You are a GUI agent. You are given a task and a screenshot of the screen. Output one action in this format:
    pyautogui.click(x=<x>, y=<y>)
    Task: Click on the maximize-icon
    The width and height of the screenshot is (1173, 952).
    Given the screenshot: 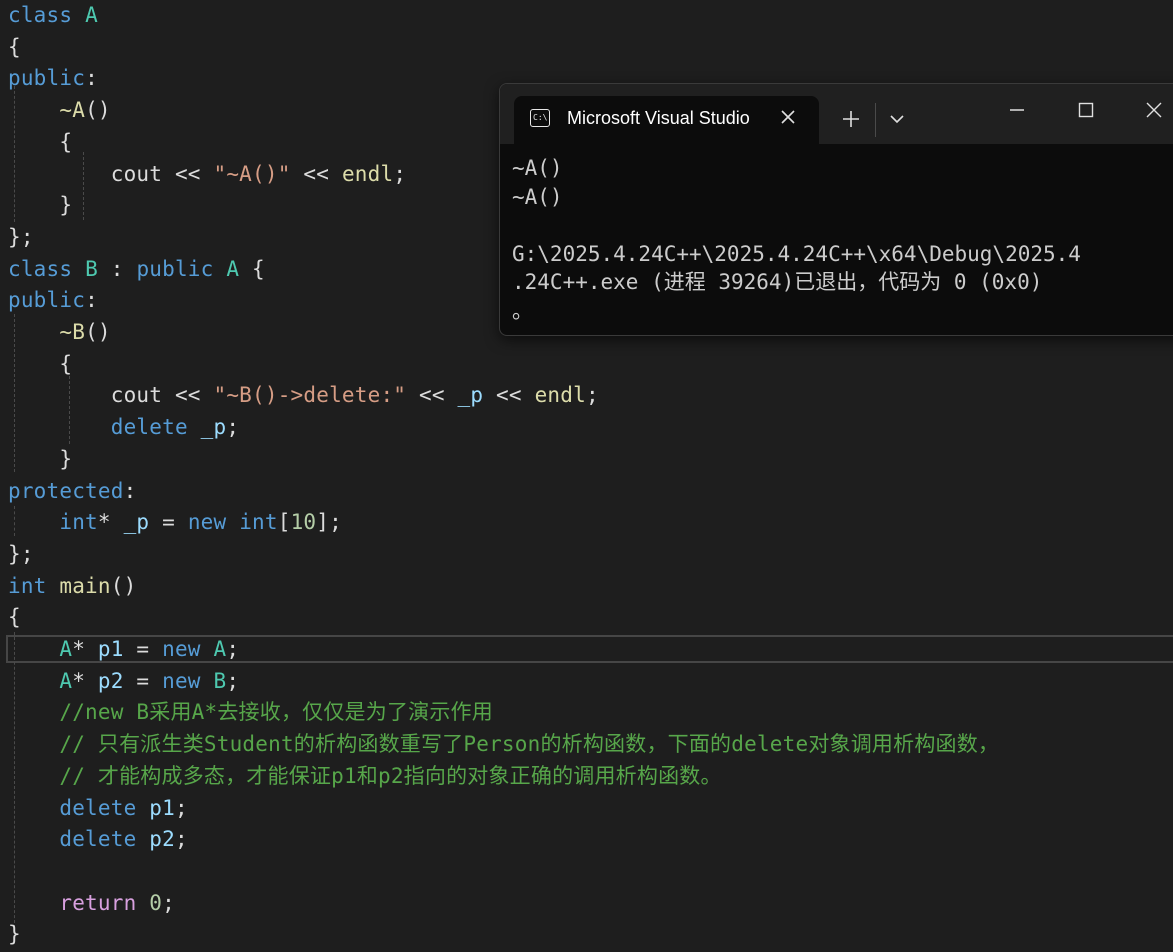 What is the action you would take?
    pyautogui.click(x=1086, y=110)
    